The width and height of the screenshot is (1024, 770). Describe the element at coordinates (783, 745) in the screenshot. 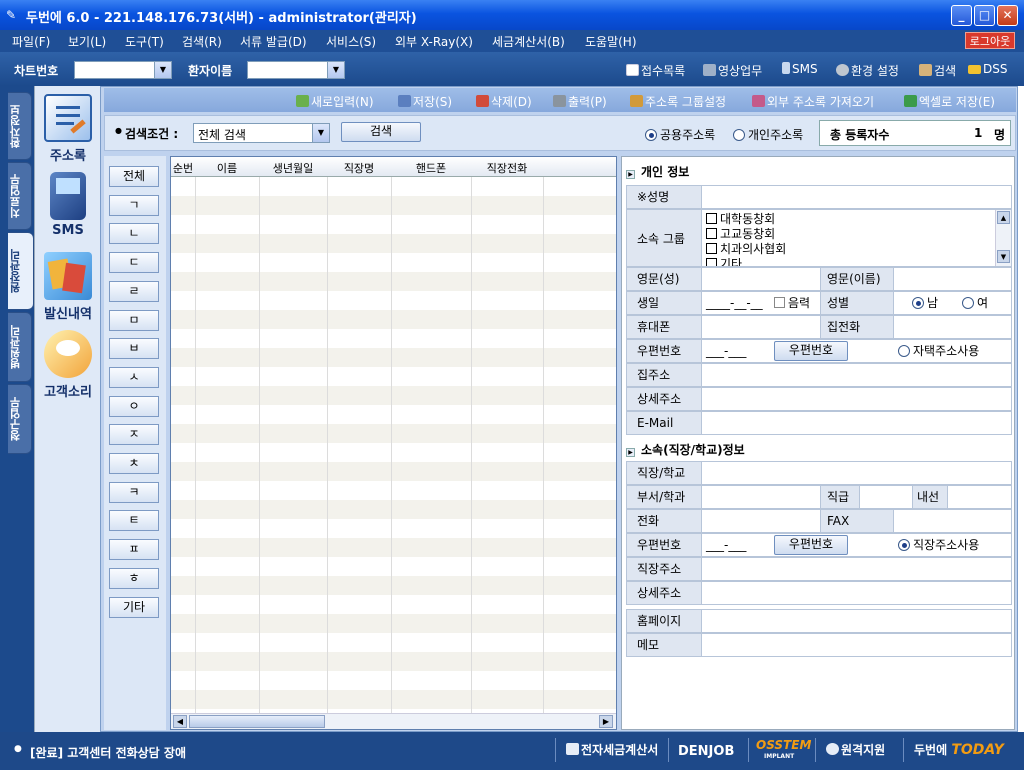

I see `osstem-logo: OSSTEM` at that location.